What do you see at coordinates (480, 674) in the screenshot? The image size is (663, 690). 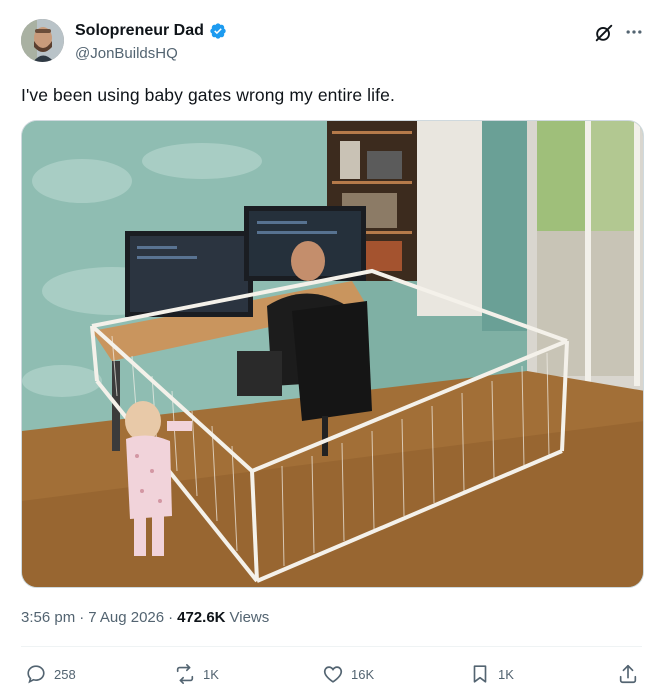 I see `bookmark-icon` at bounding box center [480, 674].